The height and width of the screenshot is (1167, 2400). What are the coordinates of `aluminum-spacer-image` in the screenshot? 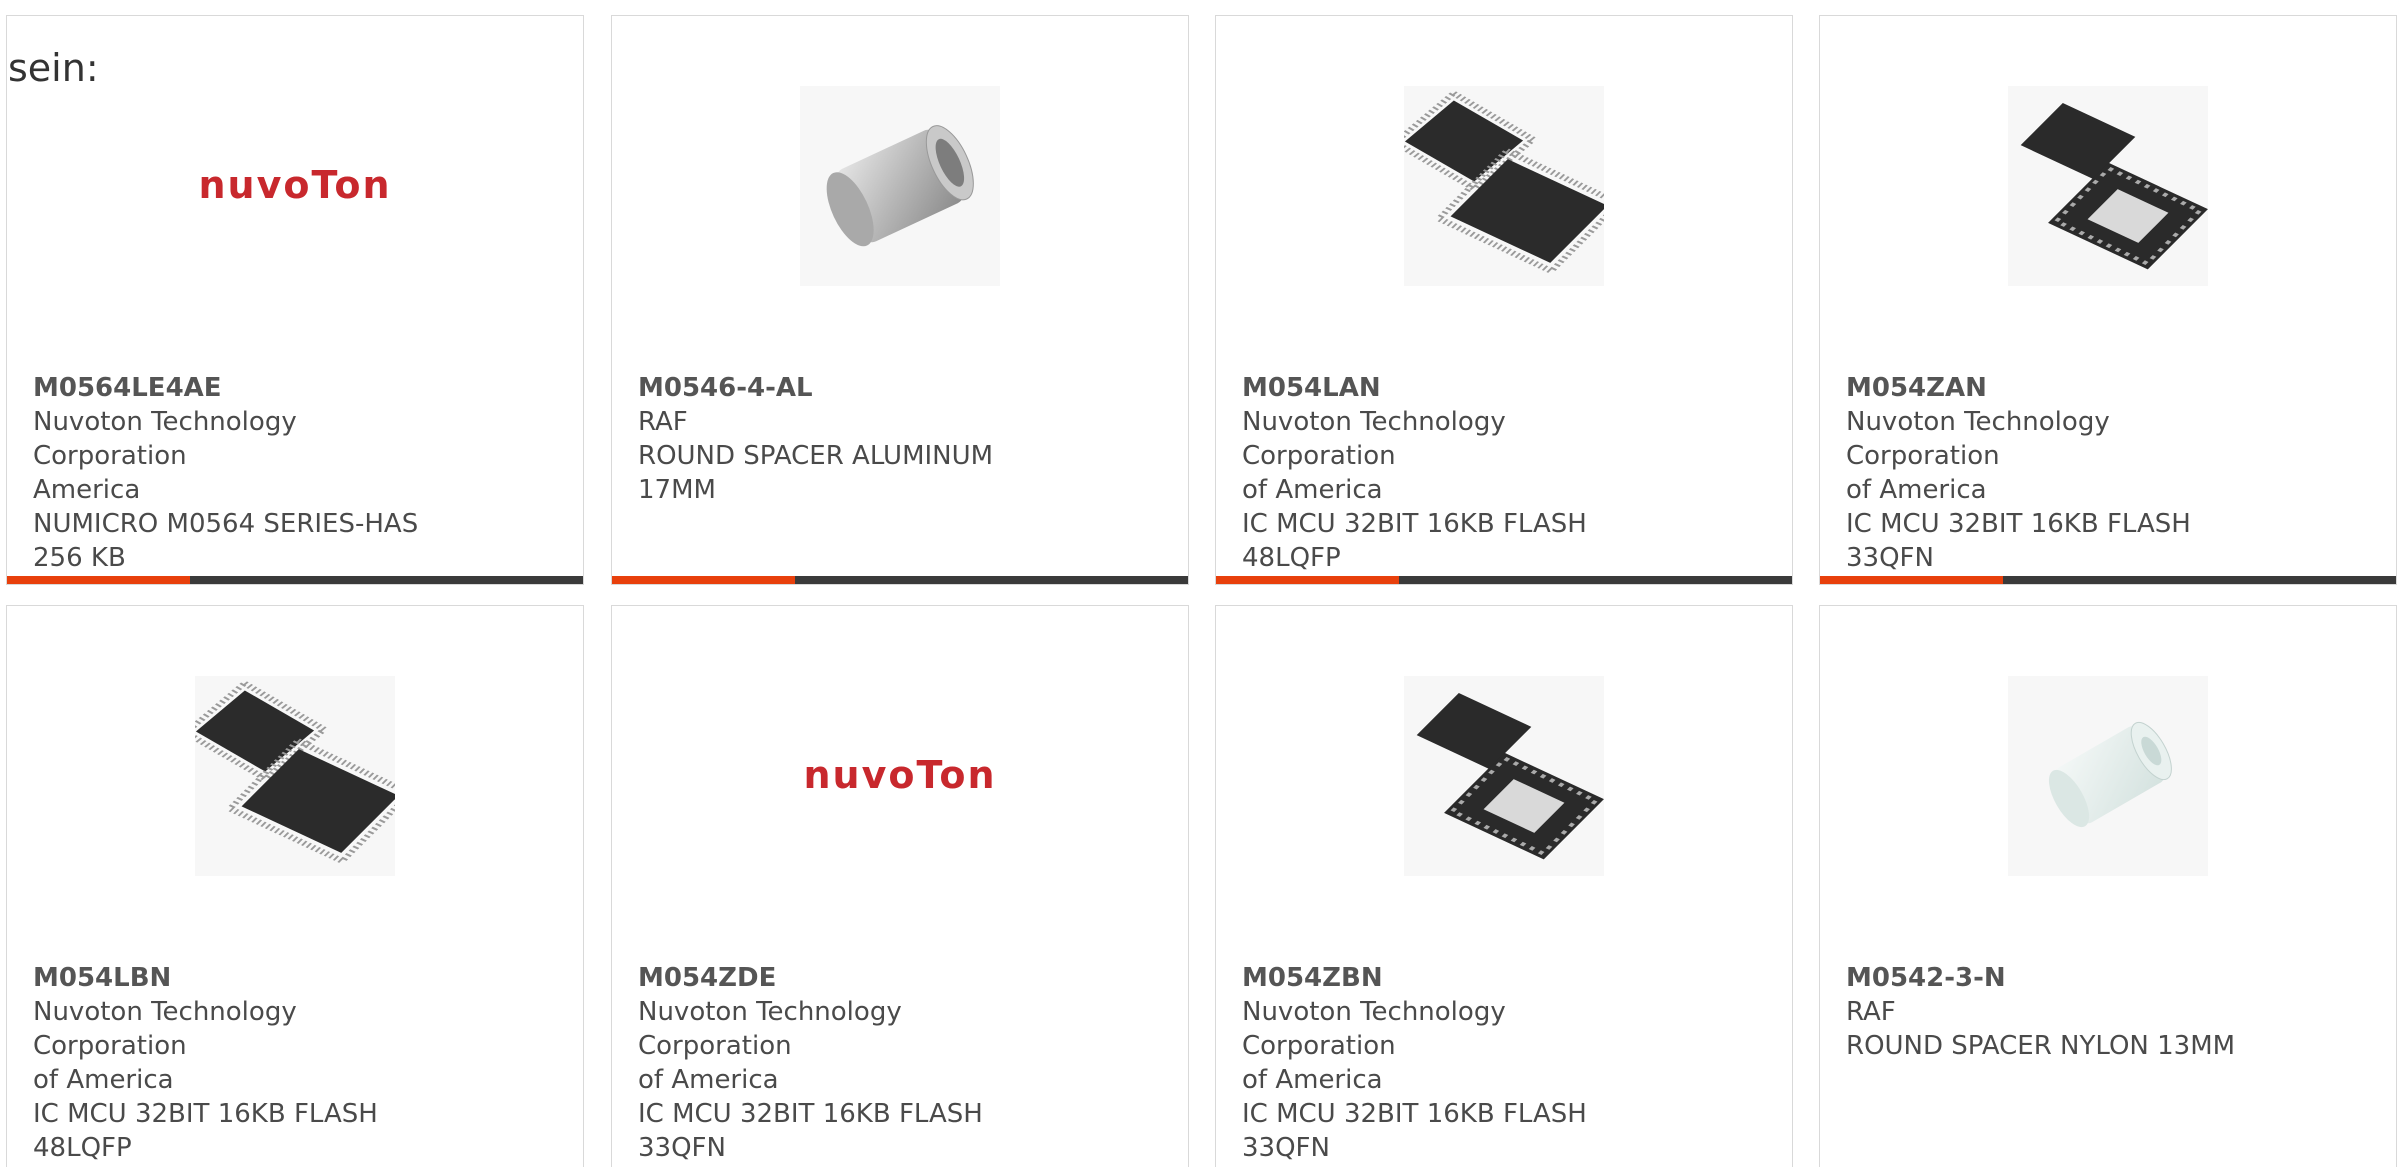 It's located at (900, 186).